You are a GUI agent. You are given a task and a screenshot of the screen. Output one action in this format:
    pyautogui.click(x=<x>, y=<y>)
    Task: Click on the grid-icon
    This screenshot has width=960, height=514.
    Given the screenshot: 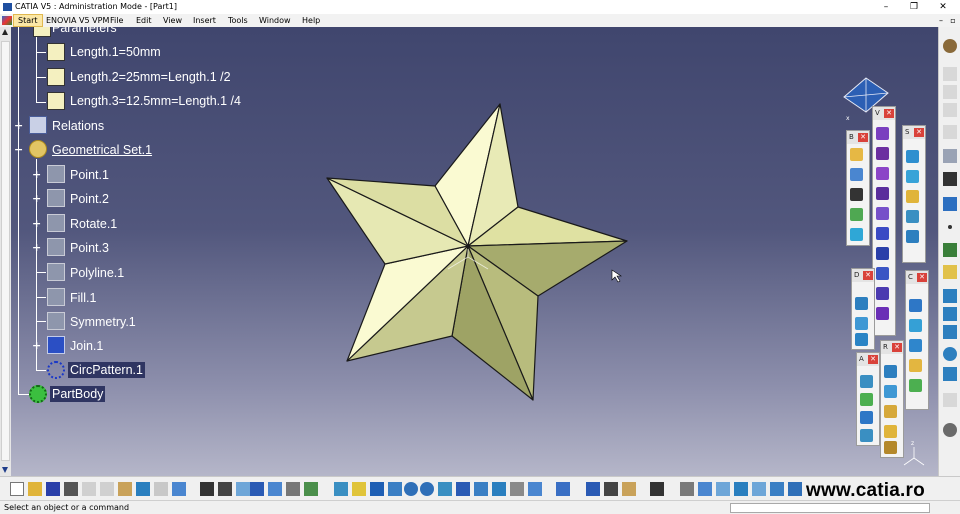 What is the action you would take?
    pyautogui.click(x=759, y=489)
    